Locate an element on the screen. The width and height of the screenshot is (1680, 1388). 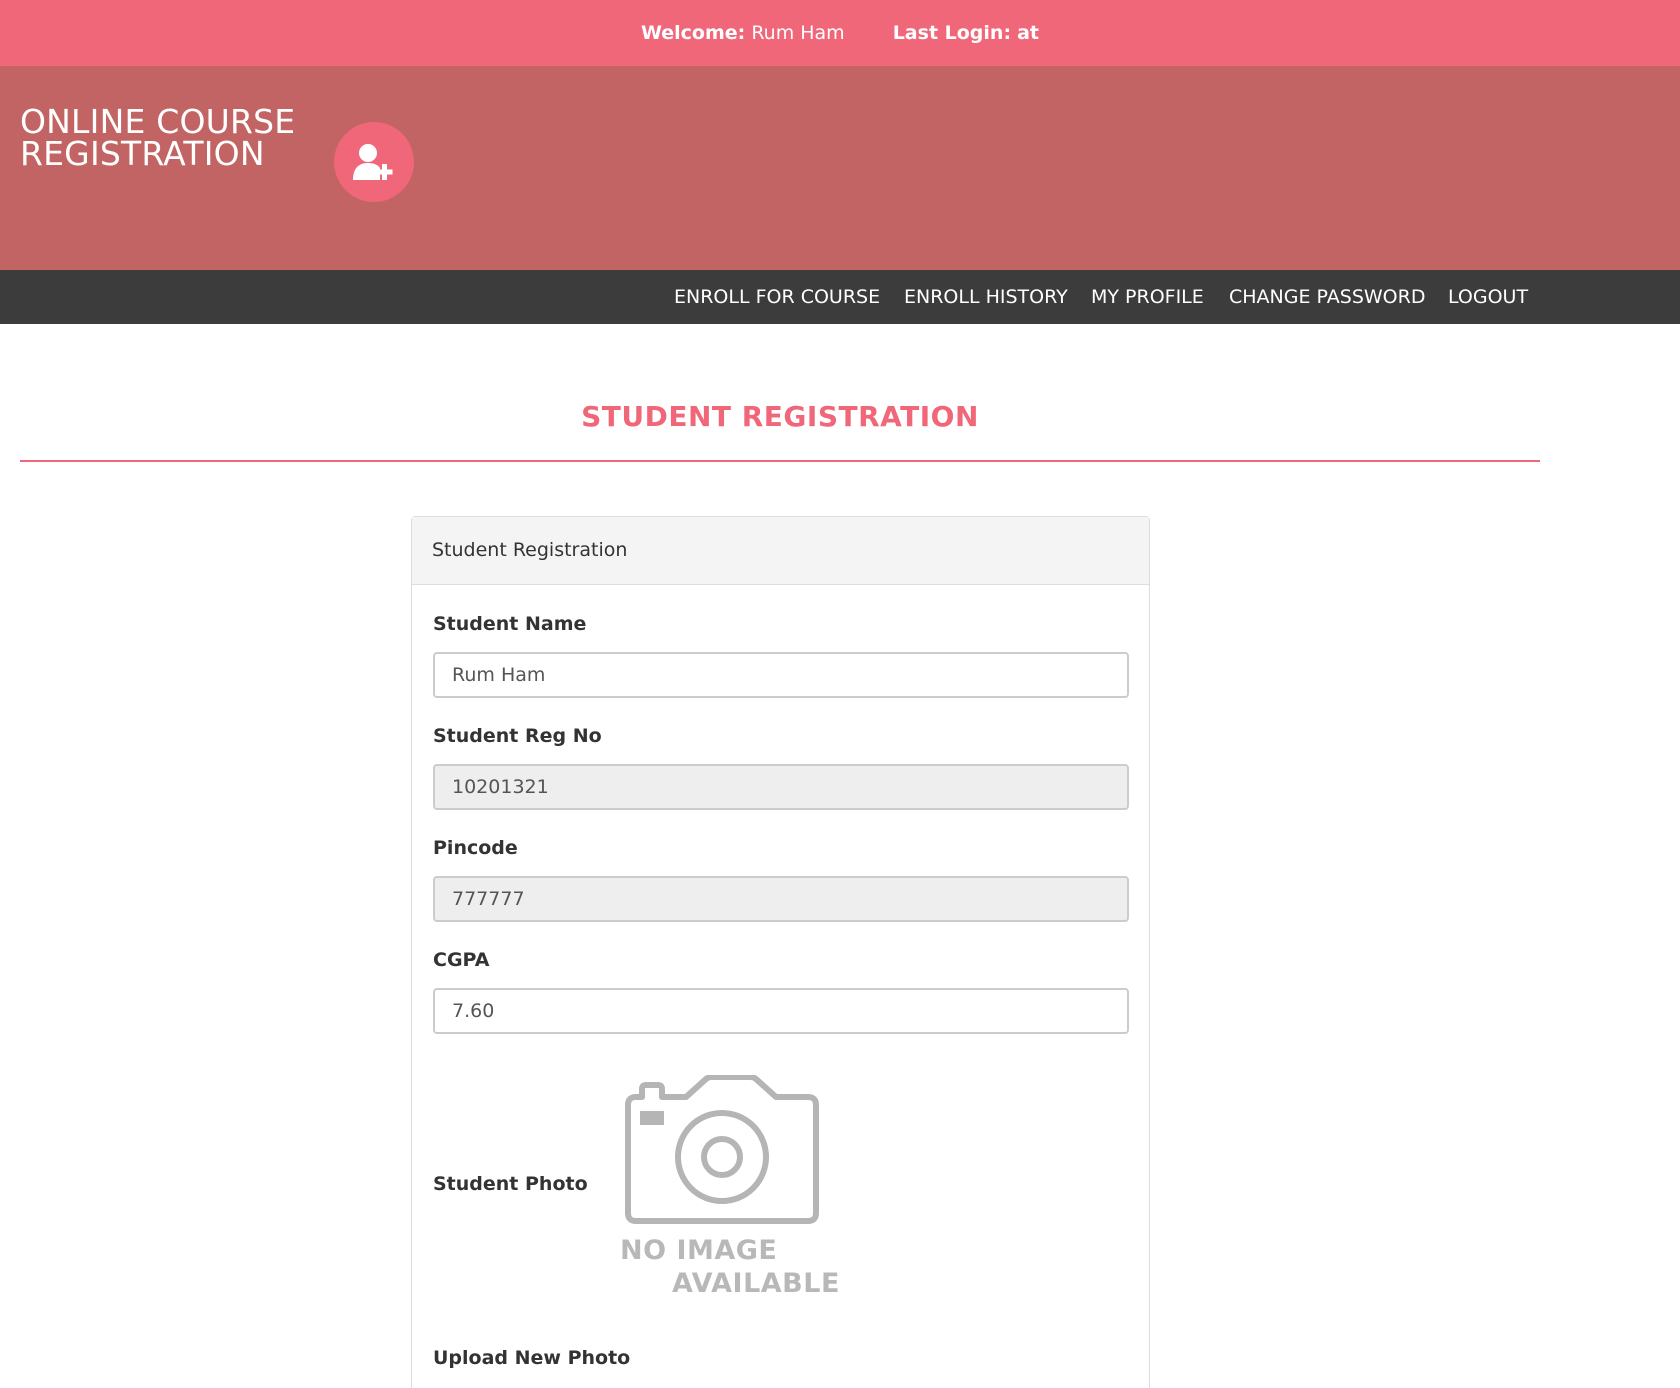
student-photo-label: Student Photo is located at coordinates (510, 1184).